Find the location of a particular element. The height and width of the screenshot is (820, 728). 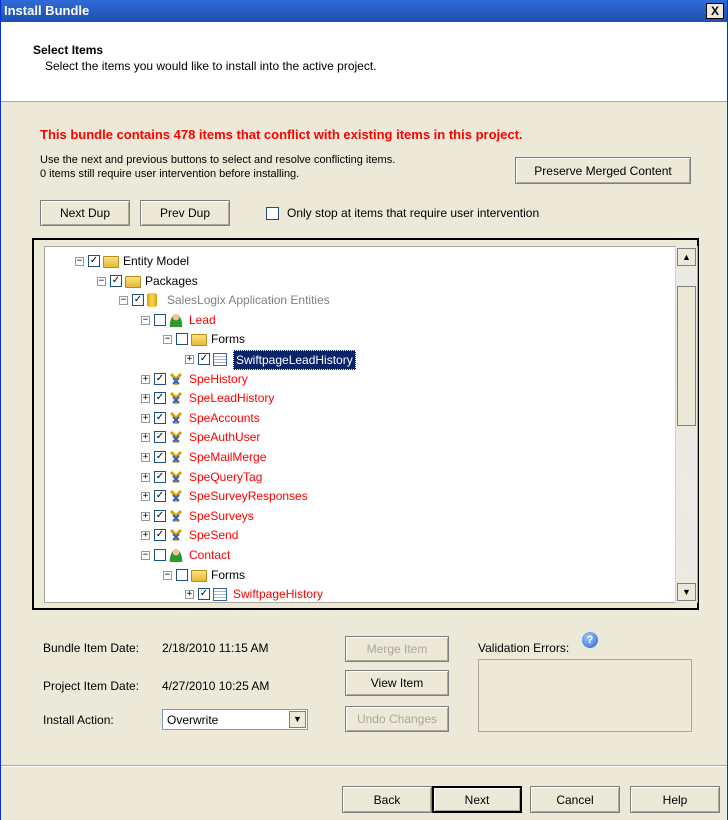

merge-item-button: Merge Item is located at coordinates (397, 649).